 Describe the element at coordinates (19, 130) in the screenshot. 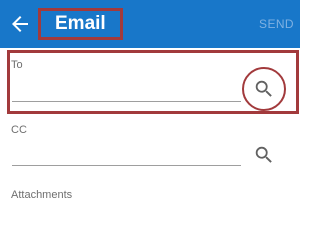

I see `cc-label: CC` at that location.